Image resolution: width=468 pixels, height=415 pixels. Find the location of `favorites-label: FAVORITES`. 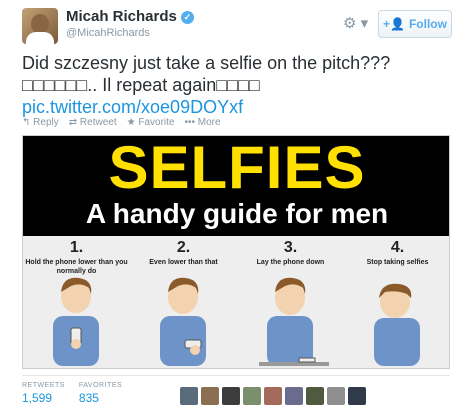

favorites-label: FAVORITES is located at coordinates (100, 385).